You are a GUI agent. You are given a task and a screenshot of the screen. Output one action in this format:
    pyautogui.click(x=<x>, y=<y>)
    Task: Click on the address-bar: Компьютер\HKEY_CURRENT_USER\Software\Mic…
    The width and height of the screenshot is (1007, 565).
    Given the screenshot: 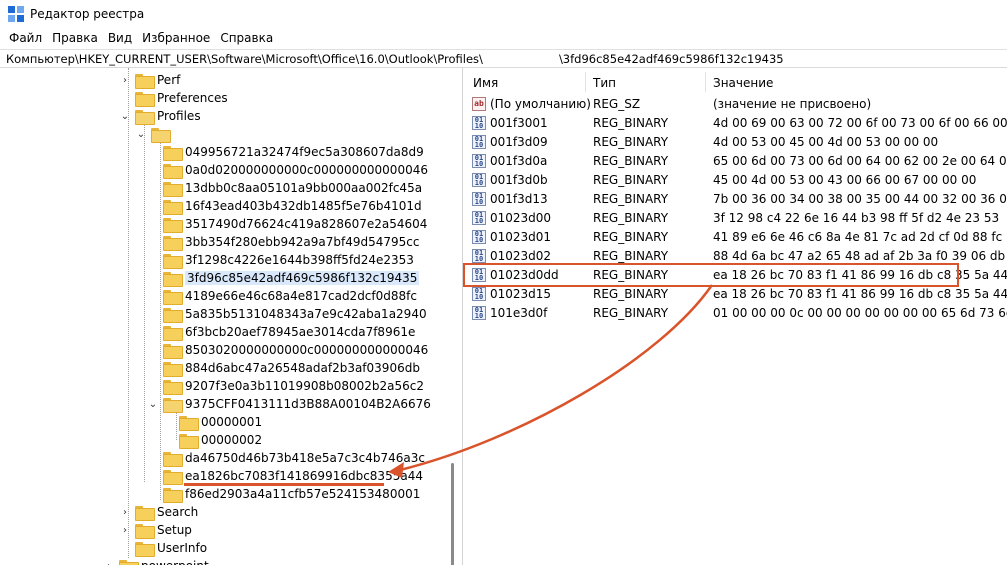 What is the action you would take?
    pyautogui.click(x=503, y=58)
    